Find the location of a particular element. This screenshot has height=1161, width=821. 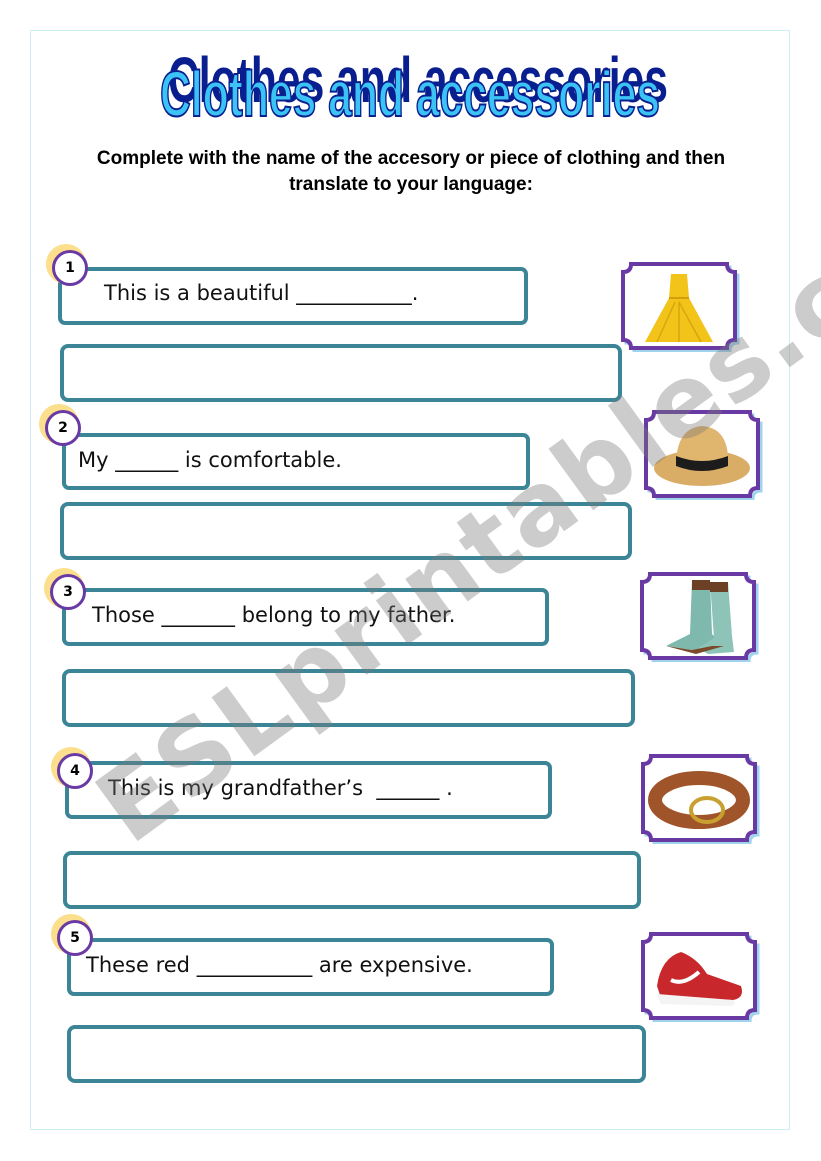

question-text-1: This is a beautiful ___________. is located at coordinates (261, 293).